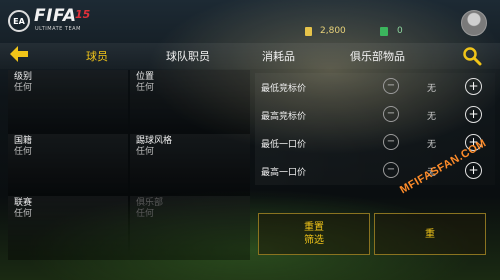 Image resolution: width=500 pixels, height=280 pixels. Describe the element at coordinates (145, 77) in the screenshot. I see `filter-label: 位置` at that location.